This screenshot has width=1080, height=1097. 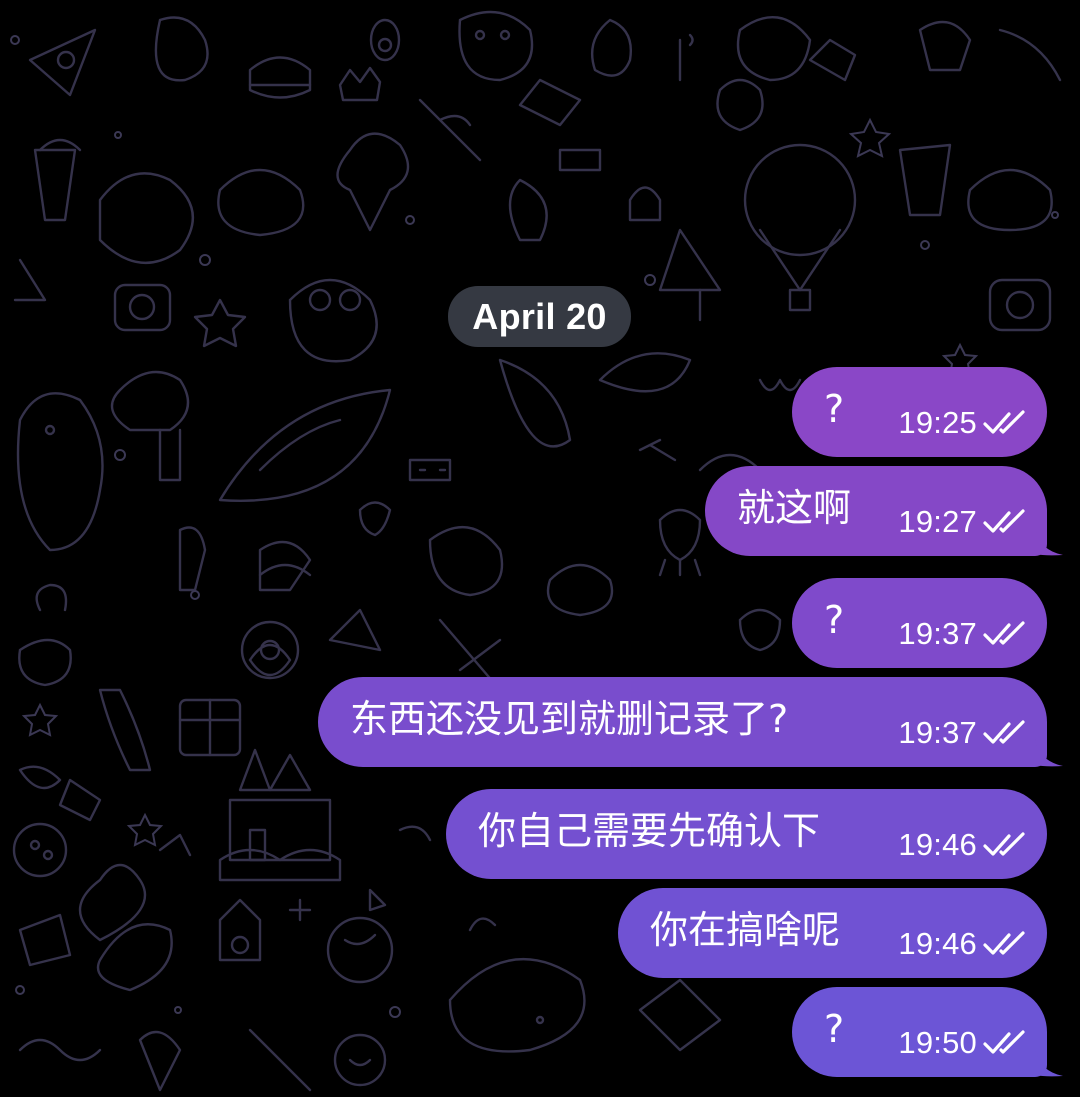 I want to click on message-time: 19:25, so click(x=937, y=422).